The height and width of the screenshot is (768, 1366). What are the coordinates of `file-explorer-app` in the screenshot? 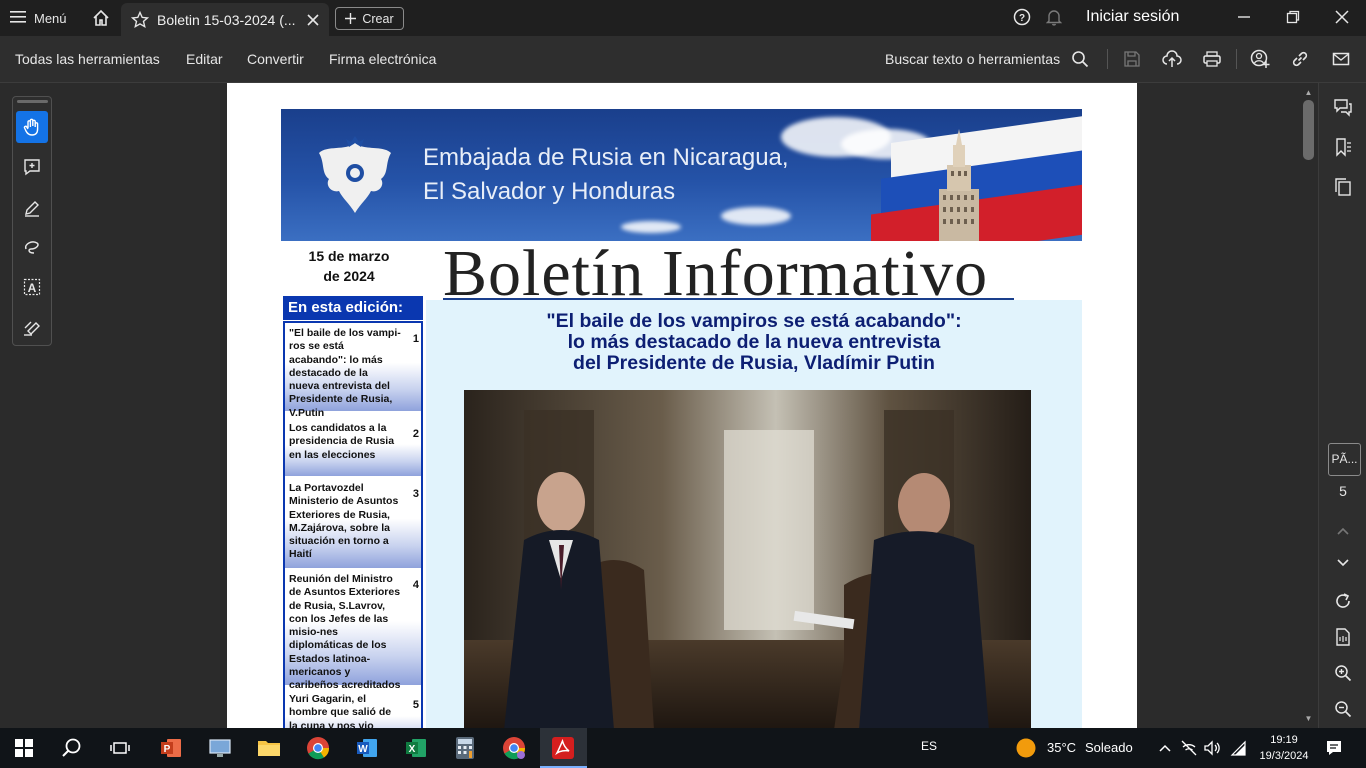 It's located at (269, 748).